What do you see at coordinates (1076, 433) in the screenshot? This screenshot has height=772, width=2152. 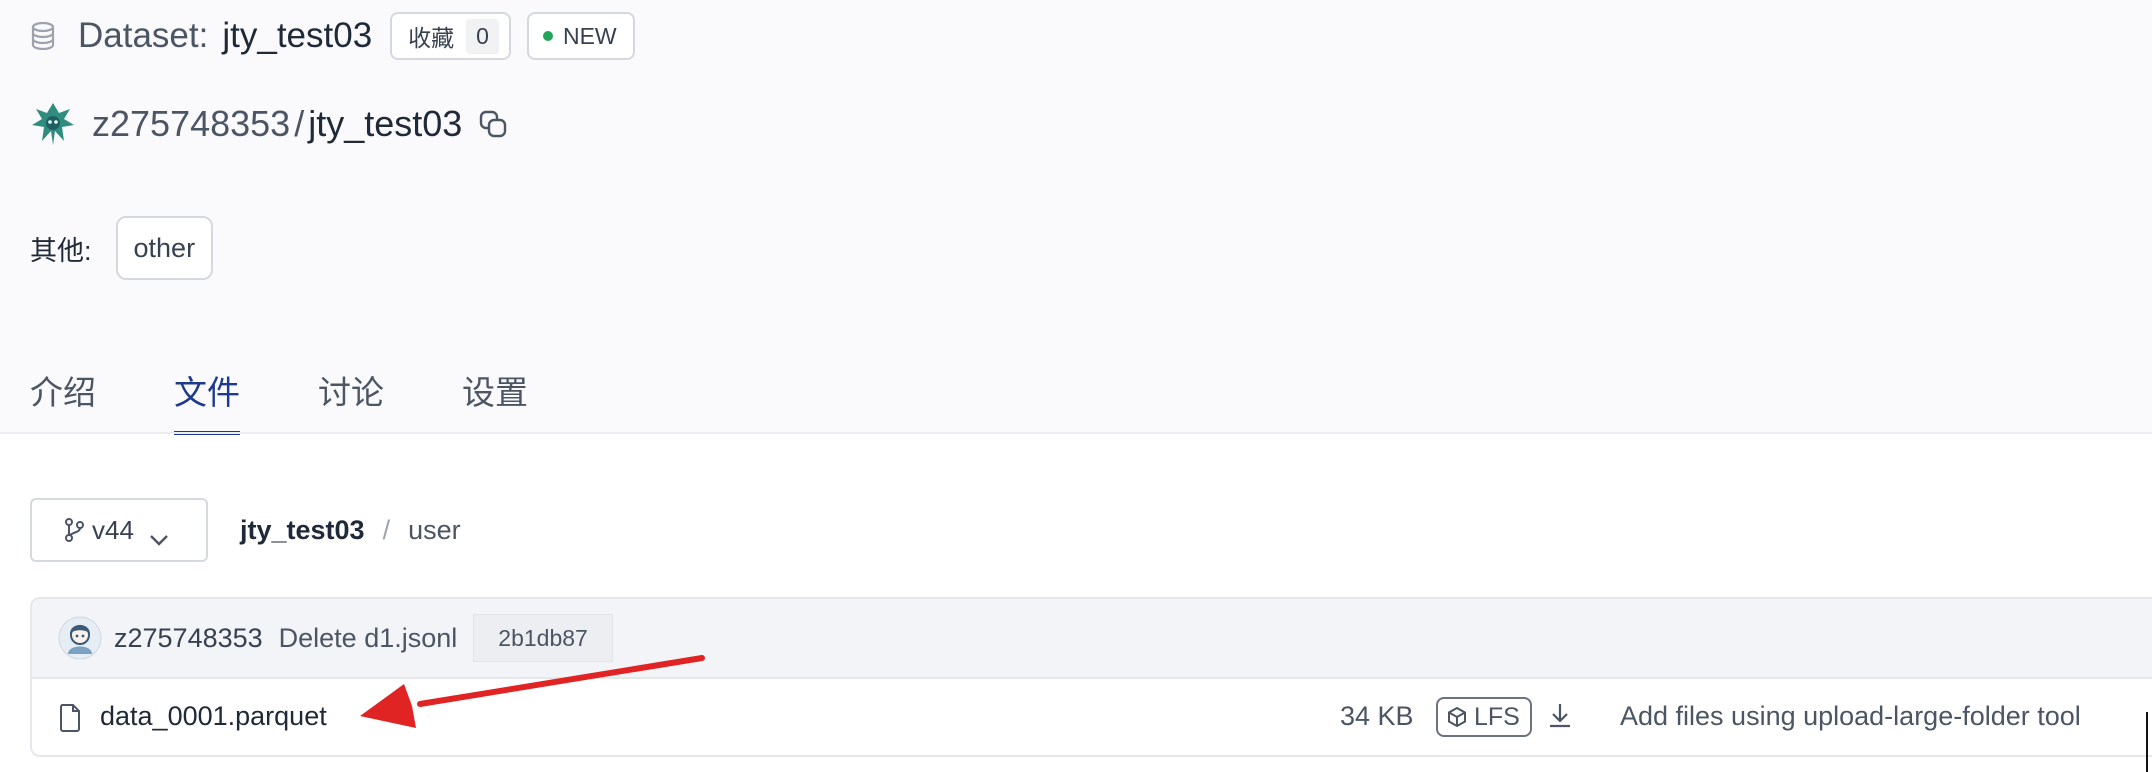 I see `tabs-divider` at bounding box center [1076, 433].